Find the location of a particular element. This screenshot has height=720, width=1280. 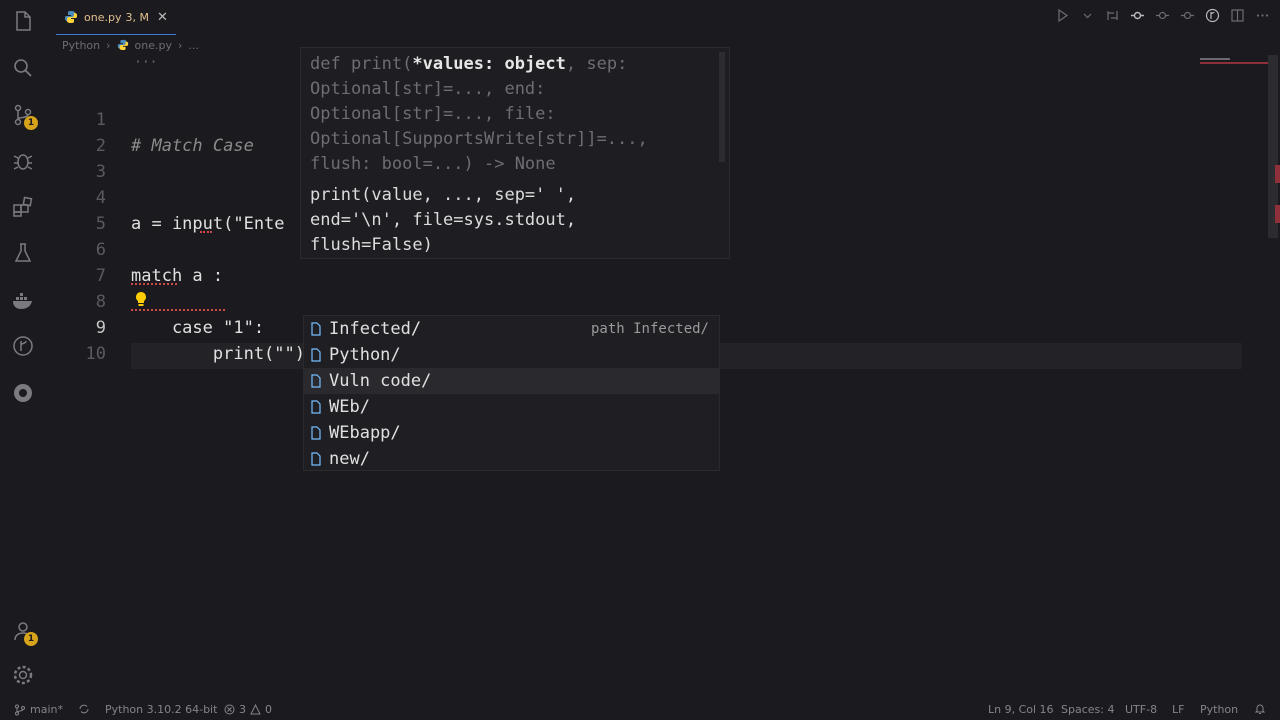

source-control-badge: 1 is located at coordinates (31, 123).